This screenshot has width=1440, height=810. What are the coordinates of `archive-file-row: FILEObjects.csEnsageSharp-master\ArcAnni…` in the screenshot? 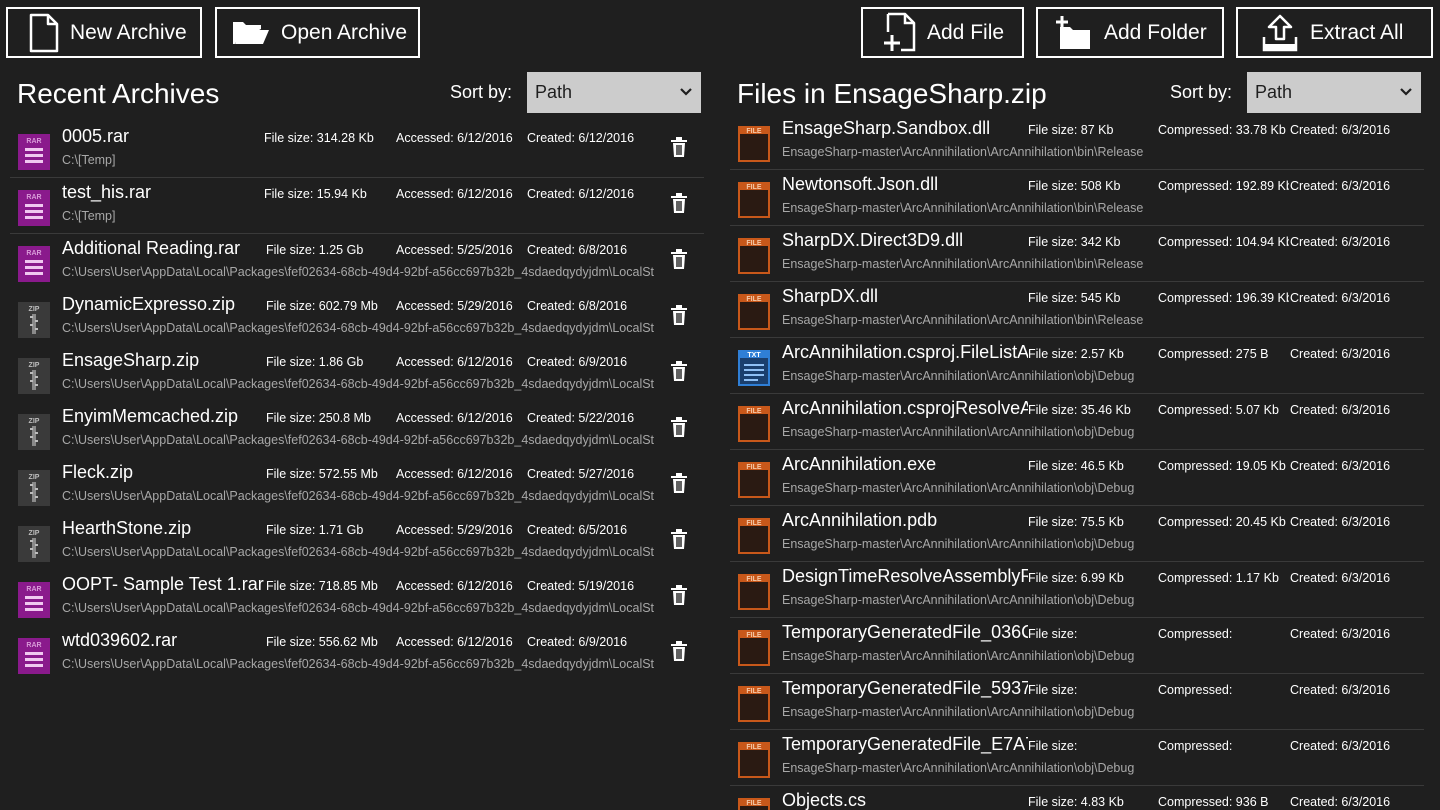 It's located at (1077, 798).